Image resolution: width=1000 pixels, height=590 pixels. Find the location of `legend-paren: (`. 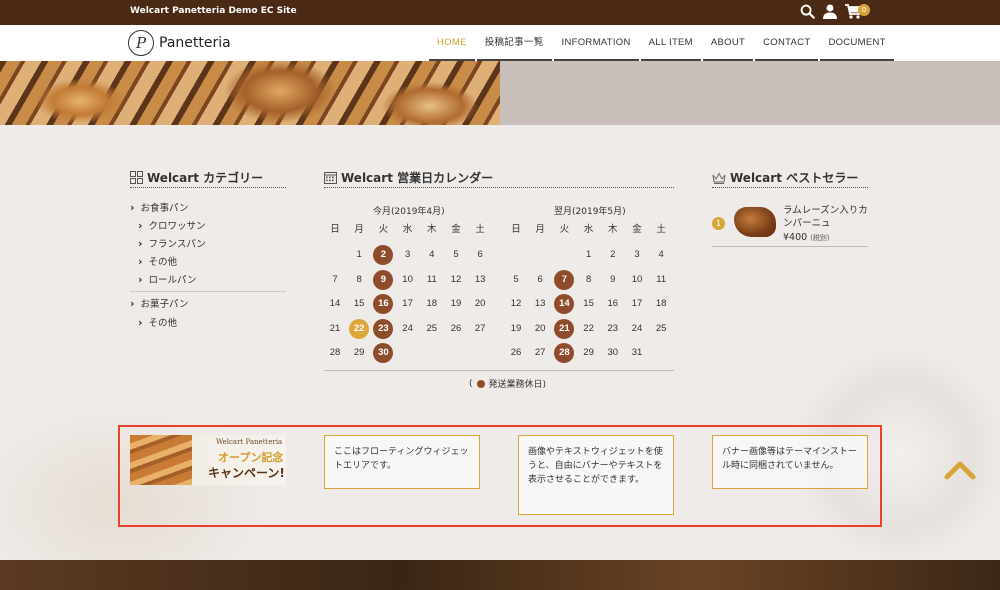

legend-paren: ( is located at coordinates (471, 383).